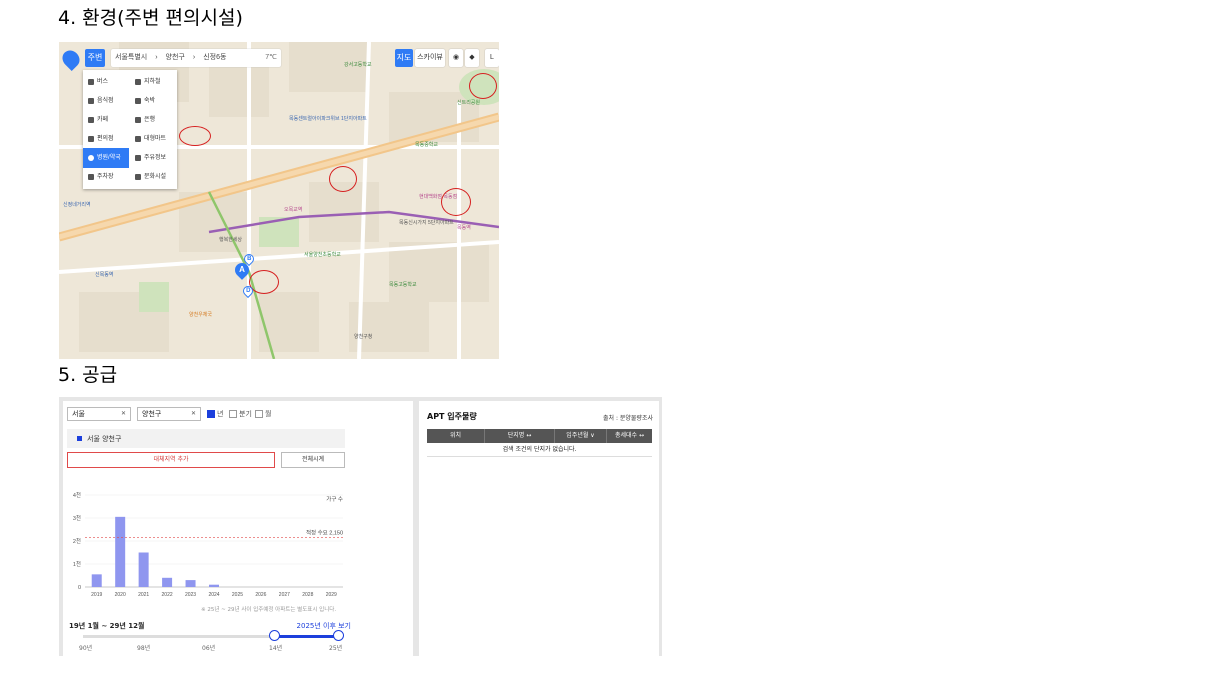  What do you see at coordinates (196, 58) in the screenshot?
I see `address-breadcrumb: 서울특별시 › 양천구 › 신정6동 7℃` at bounding box center [196, 58].